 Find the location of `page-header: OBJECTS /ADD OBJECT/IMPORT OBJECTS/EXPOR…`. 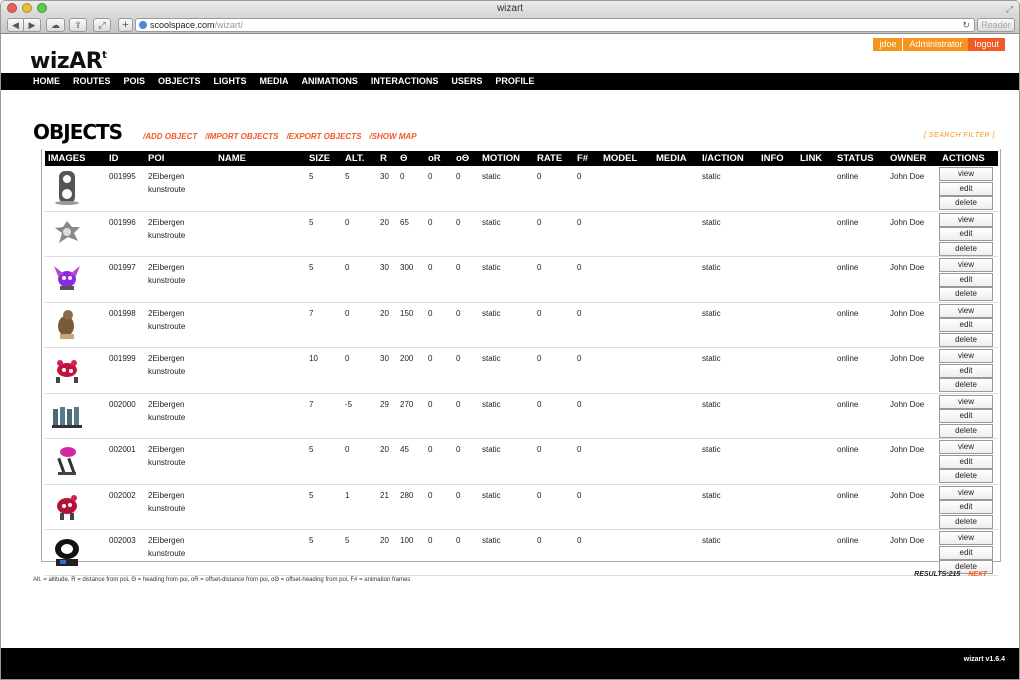

page-header: OBJECTS /ADD OBJECT/IMPORT OBJECTS/EXPOR… is located at coordinates (514, 132).